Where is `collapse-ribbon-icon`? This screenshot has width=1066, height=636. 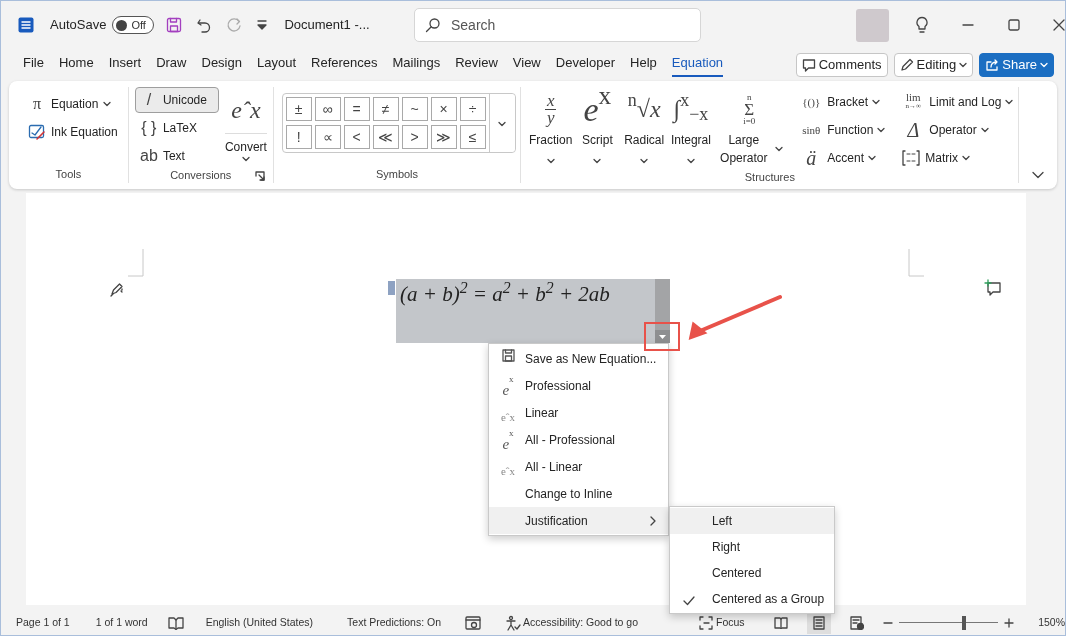 collapse-ribbon-icon is located at coordinates (1038, 175).